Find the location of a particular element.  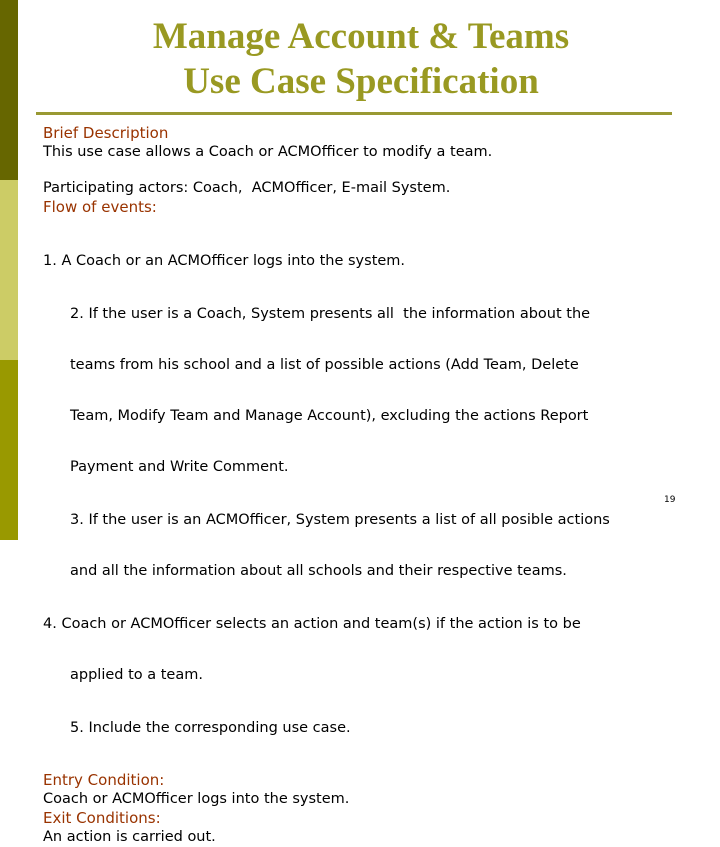

exit-conditions-heading: Exit Conditions: is located at coordinates (102, 818).